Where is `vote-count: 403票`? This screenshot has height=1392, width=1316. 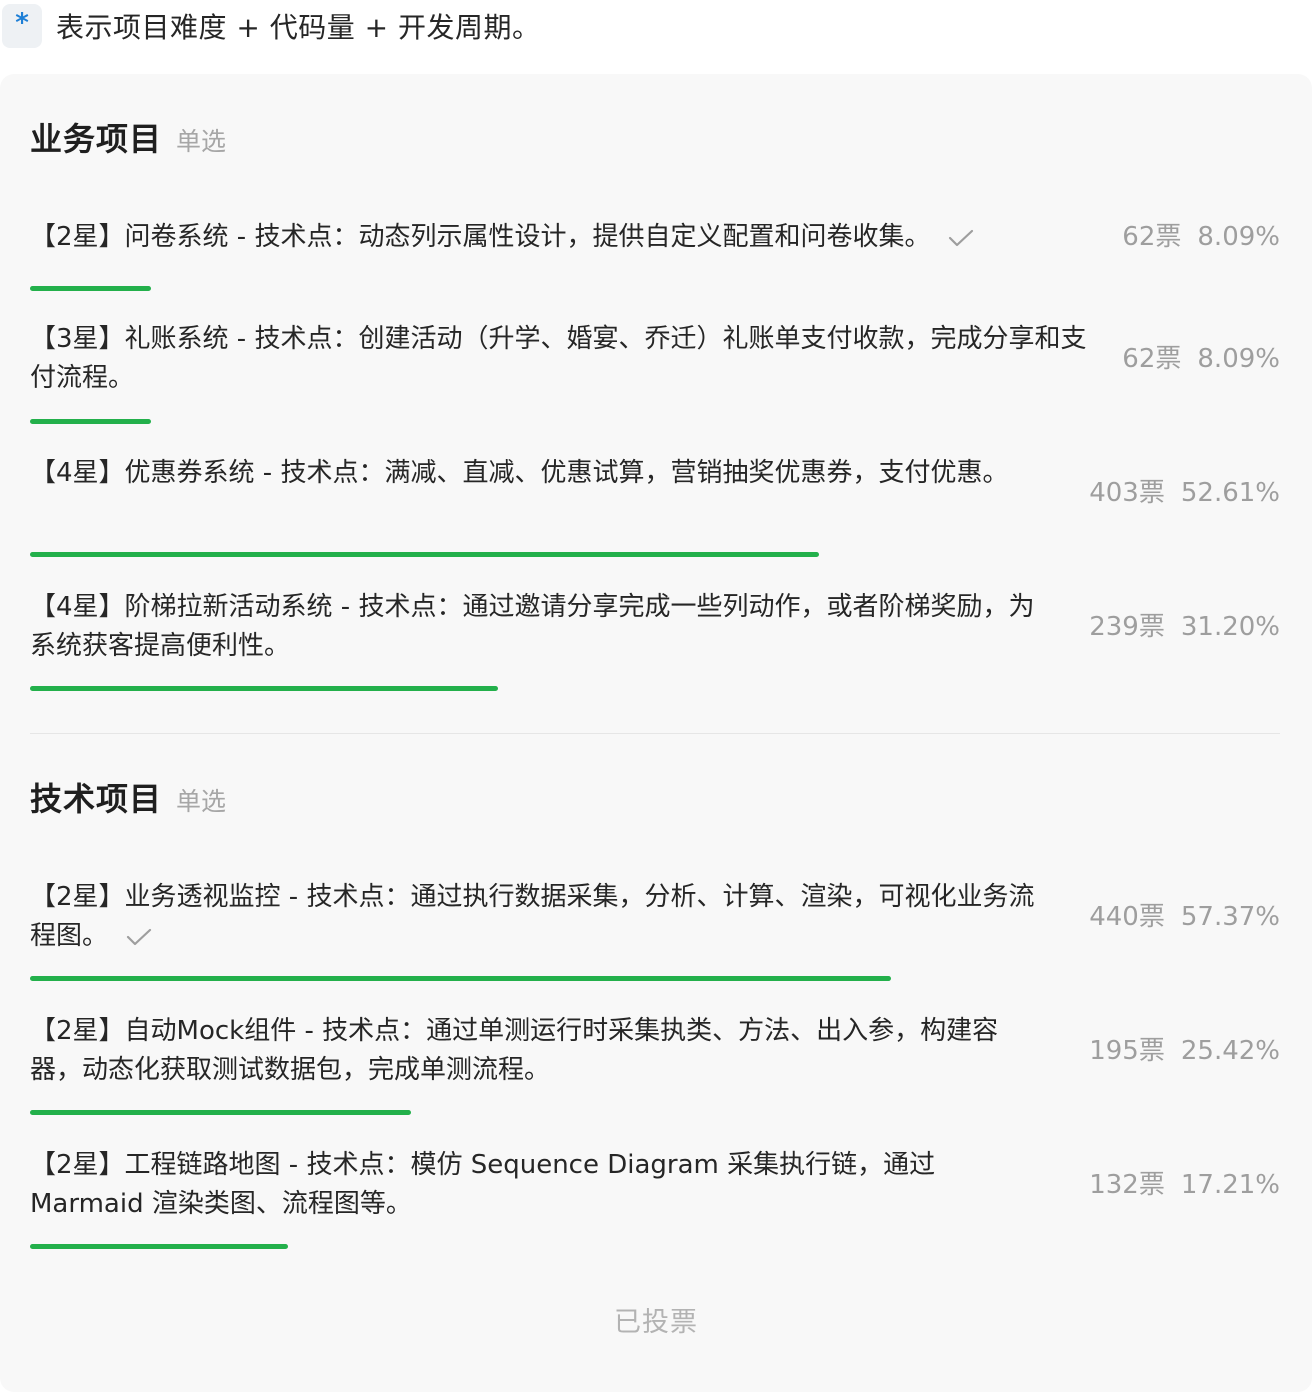 vote-count: 403票 is located at coordinates (1127, 493).